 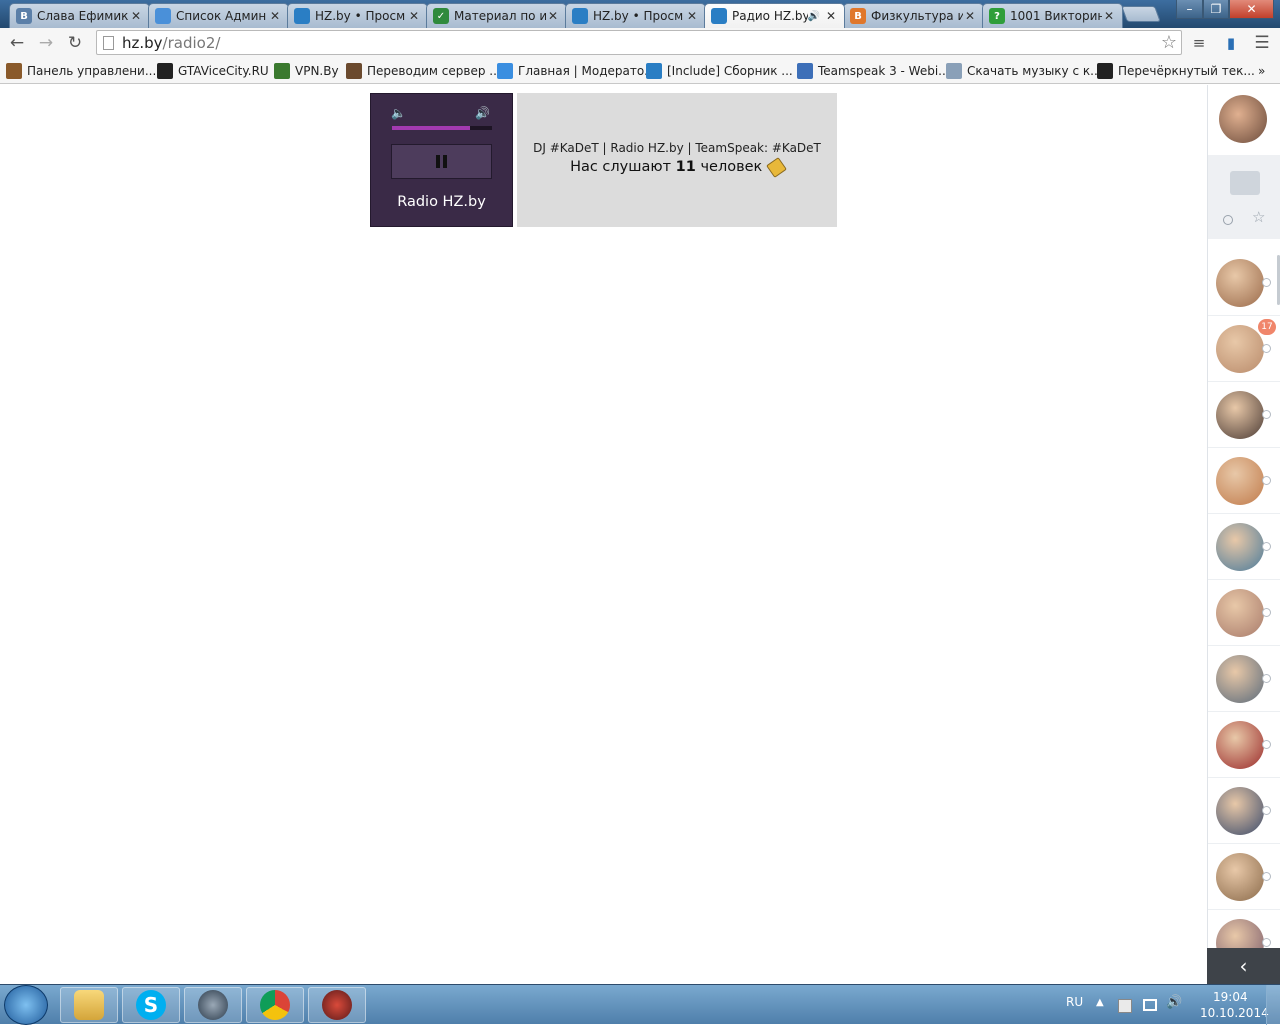 I want to click on sx-icon, so click(x=1105, y=71).